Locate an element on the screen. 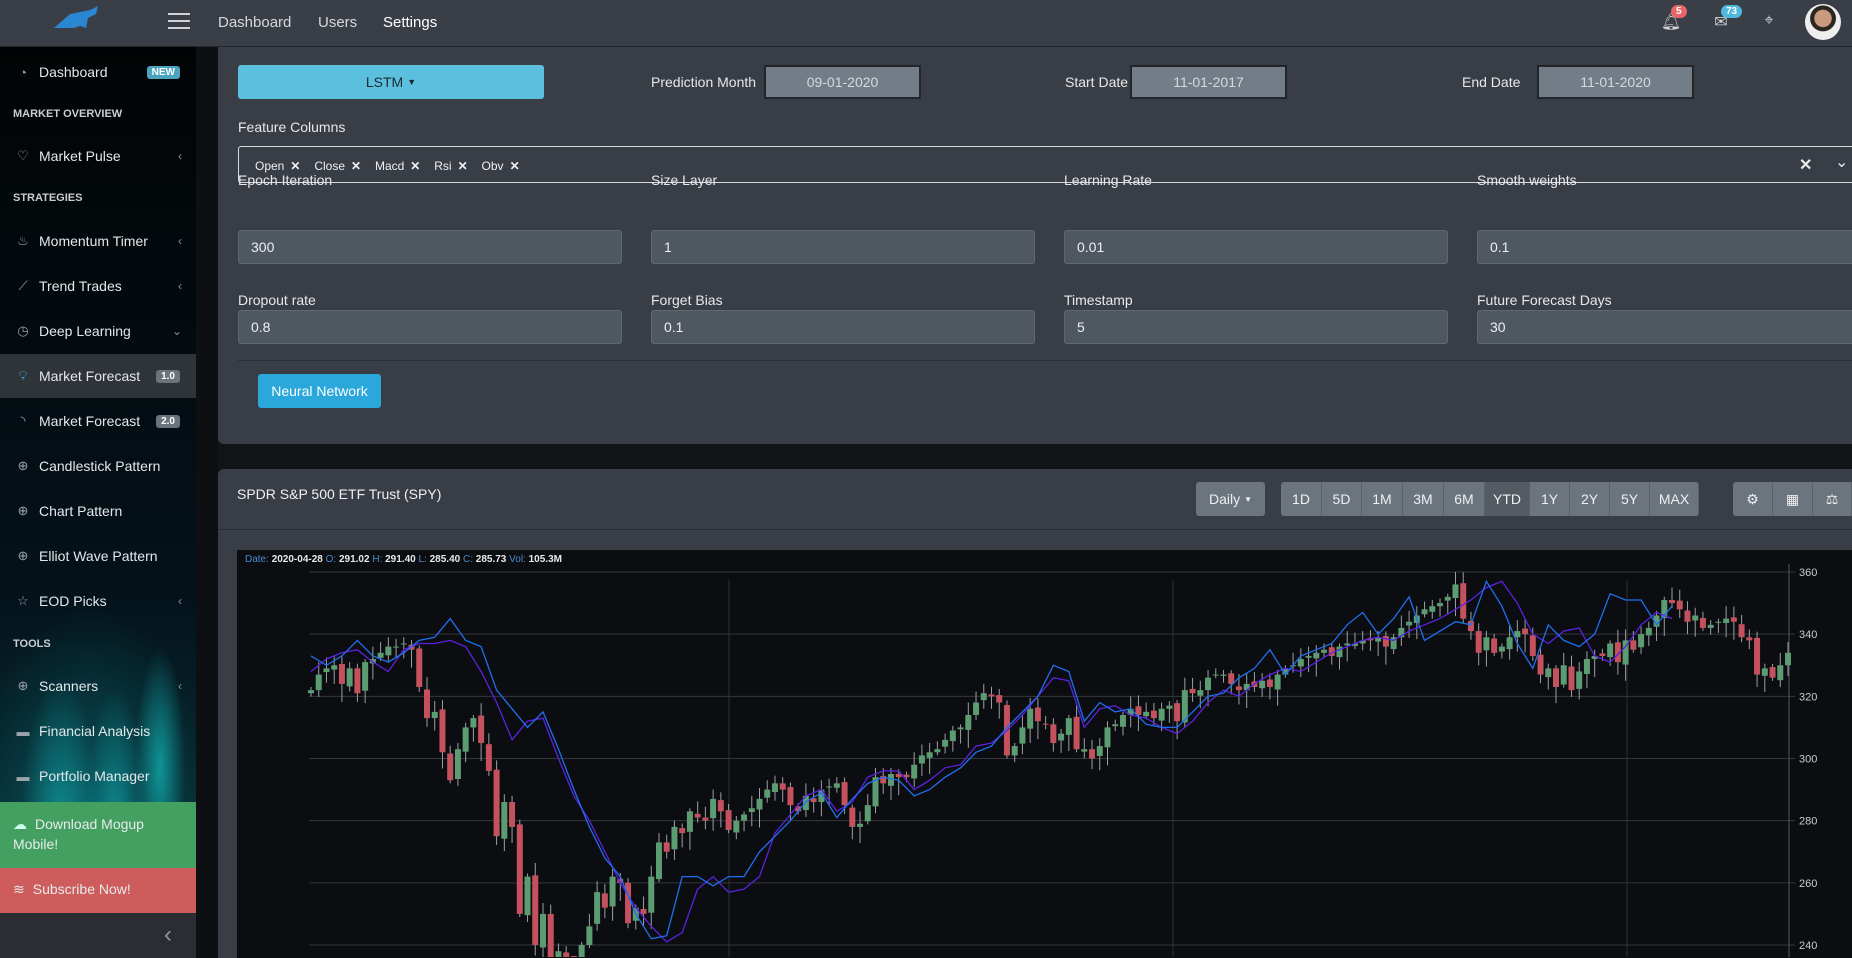 This screenshot has height=958, width=1852. sidebar-item-candlestick-pattern: ⊕ Candlestick Pattern is located at coordinates (98, 466).